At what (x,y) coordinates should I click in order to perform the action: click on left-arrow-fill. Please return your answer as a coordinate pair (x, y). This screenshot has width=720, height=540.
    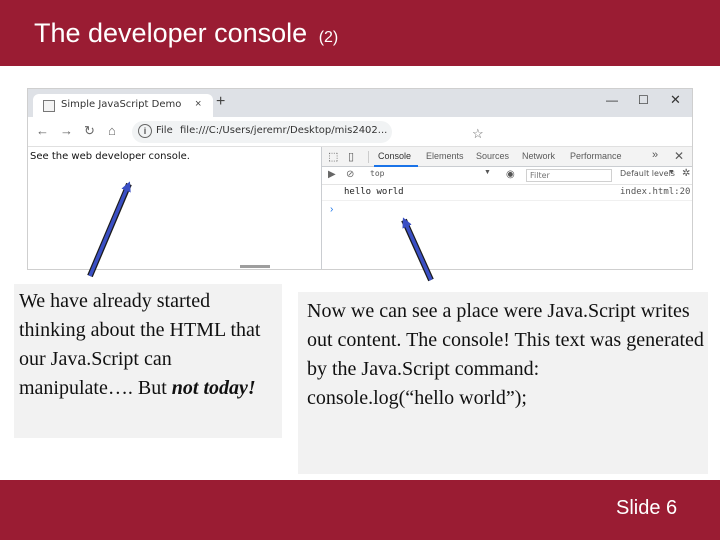
    Looking at the image, I should click on (109, 229).